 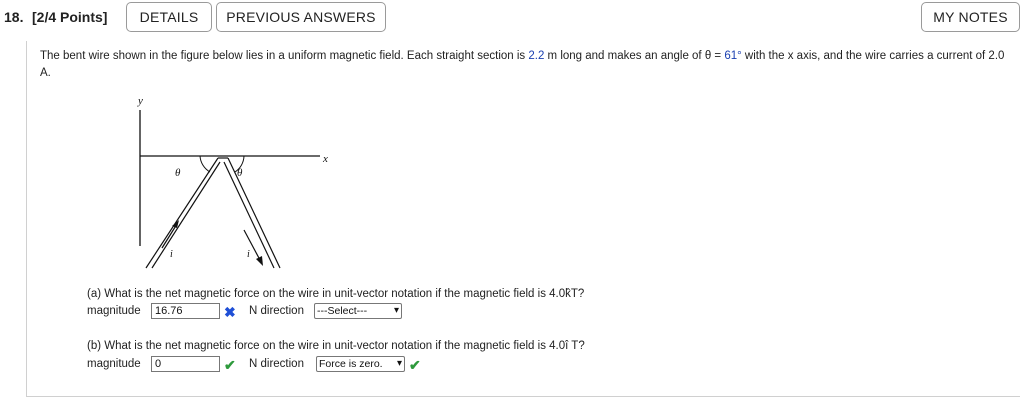 I want to click on wire-left-inner, so click(x=186, y=215).